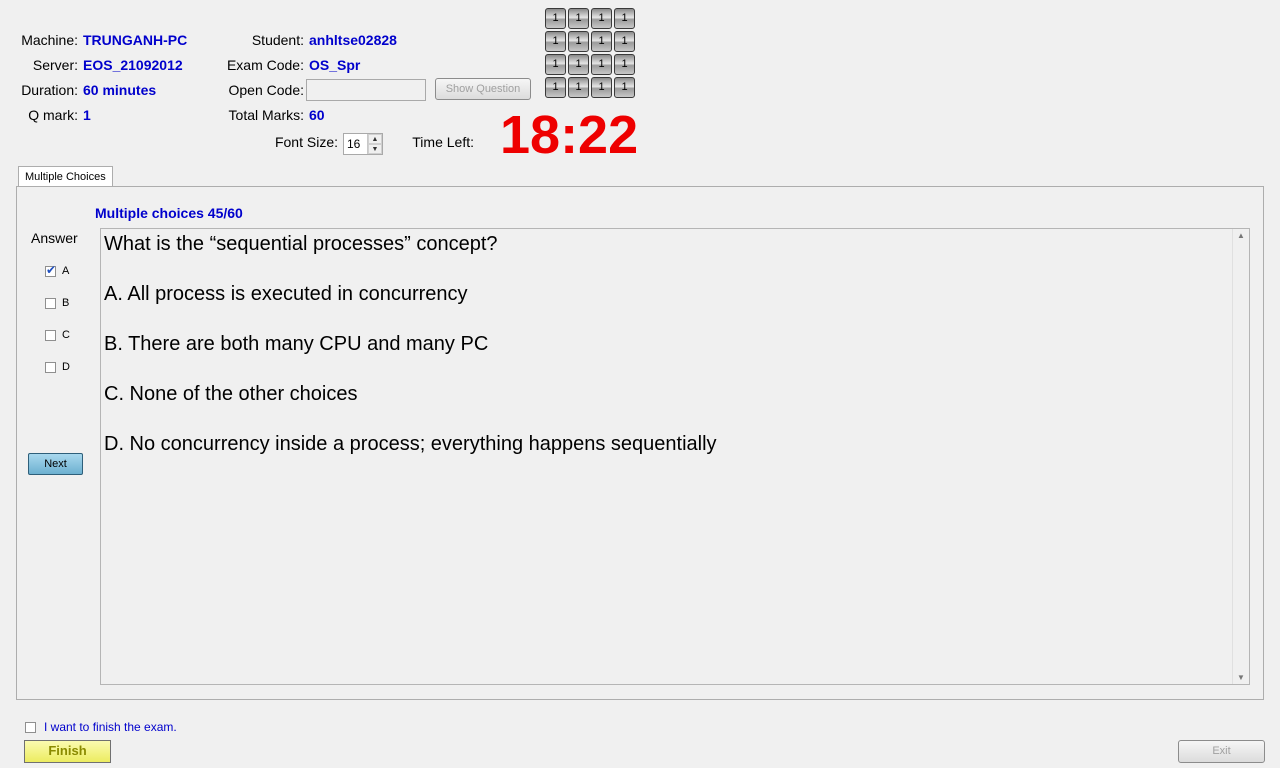 The height and width of the screenshot is (768, 1280). Describe the element at coordinates (30, 727) in the screenshot. I see `finish-confirm-checkbox` at that location.